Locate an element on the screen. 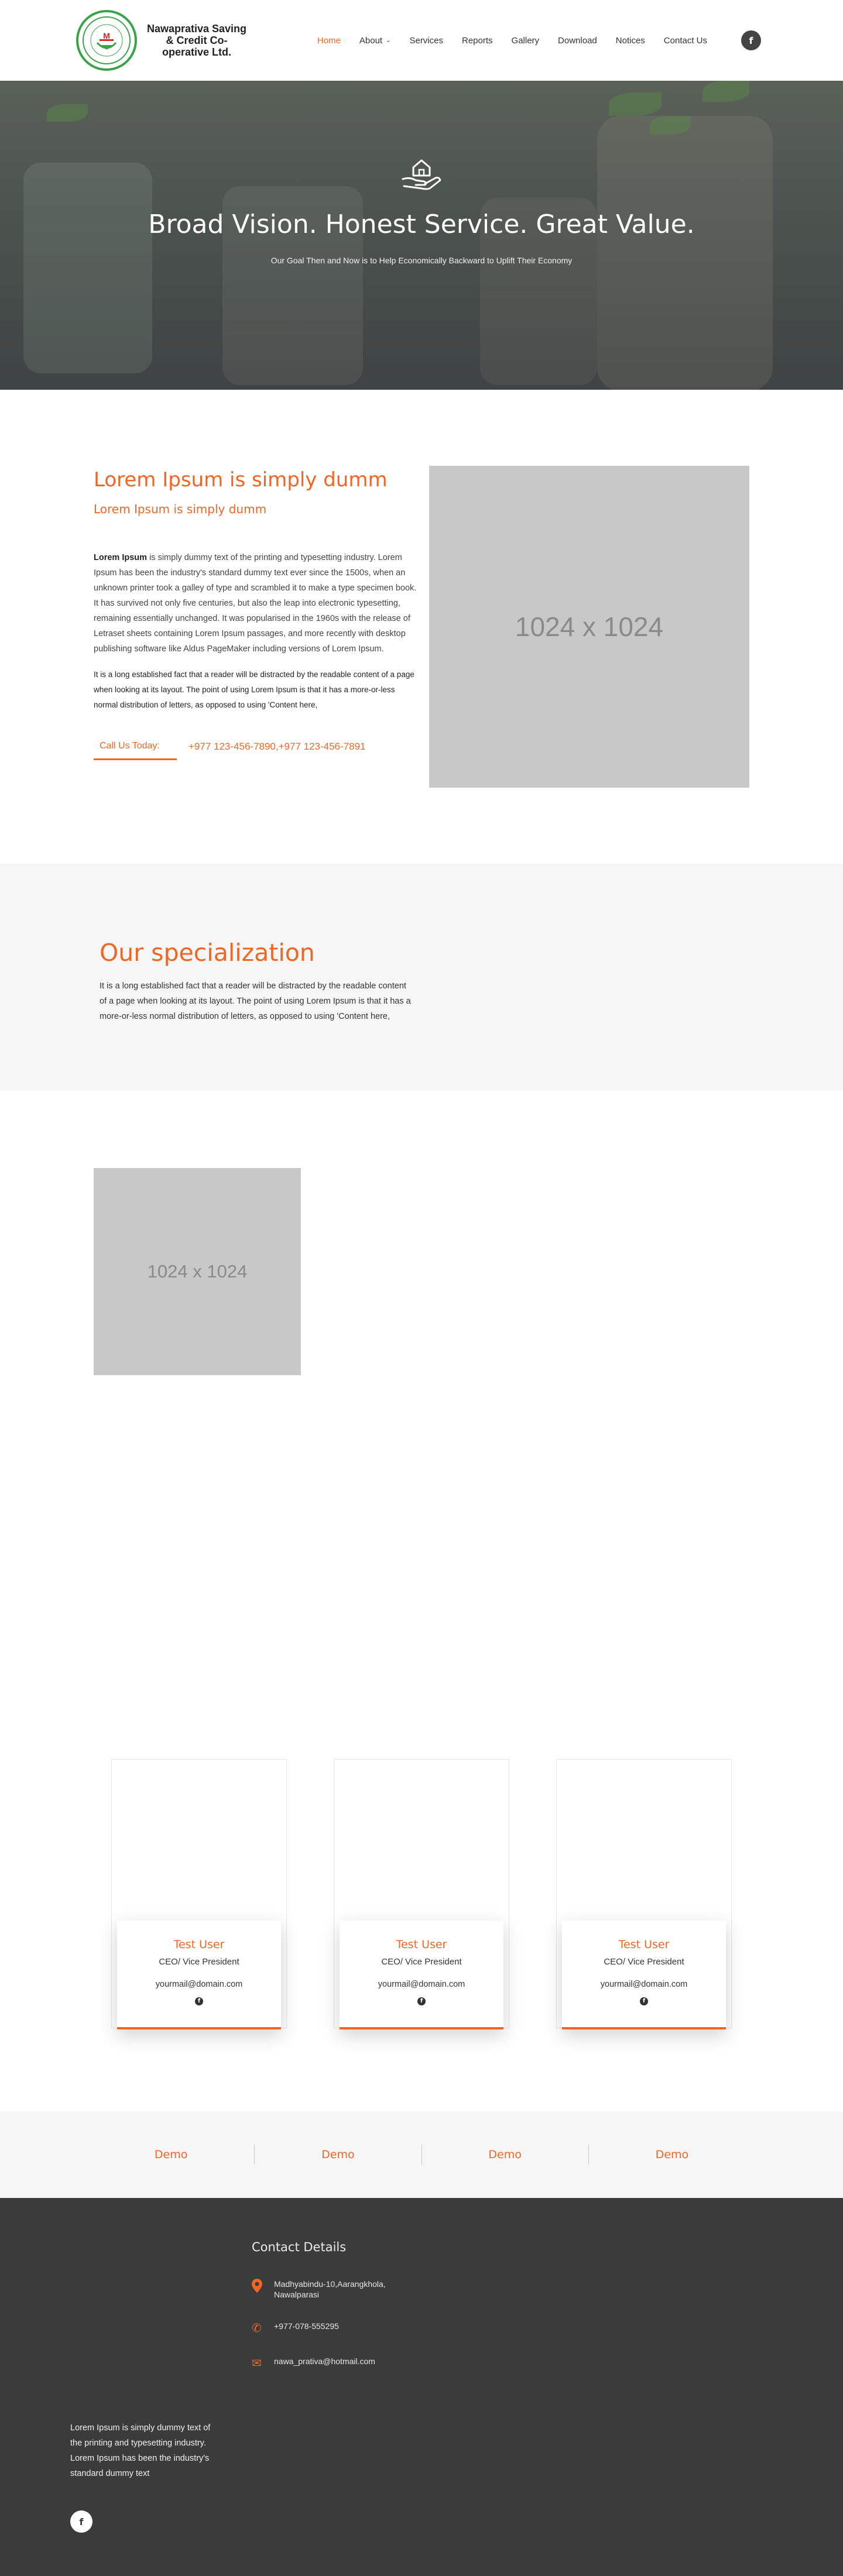 Image resolution: width=843 pixels, height=2576 pixels. contact-phone: ✆ +977-078-555295 is located at coordinates (333, 2328).